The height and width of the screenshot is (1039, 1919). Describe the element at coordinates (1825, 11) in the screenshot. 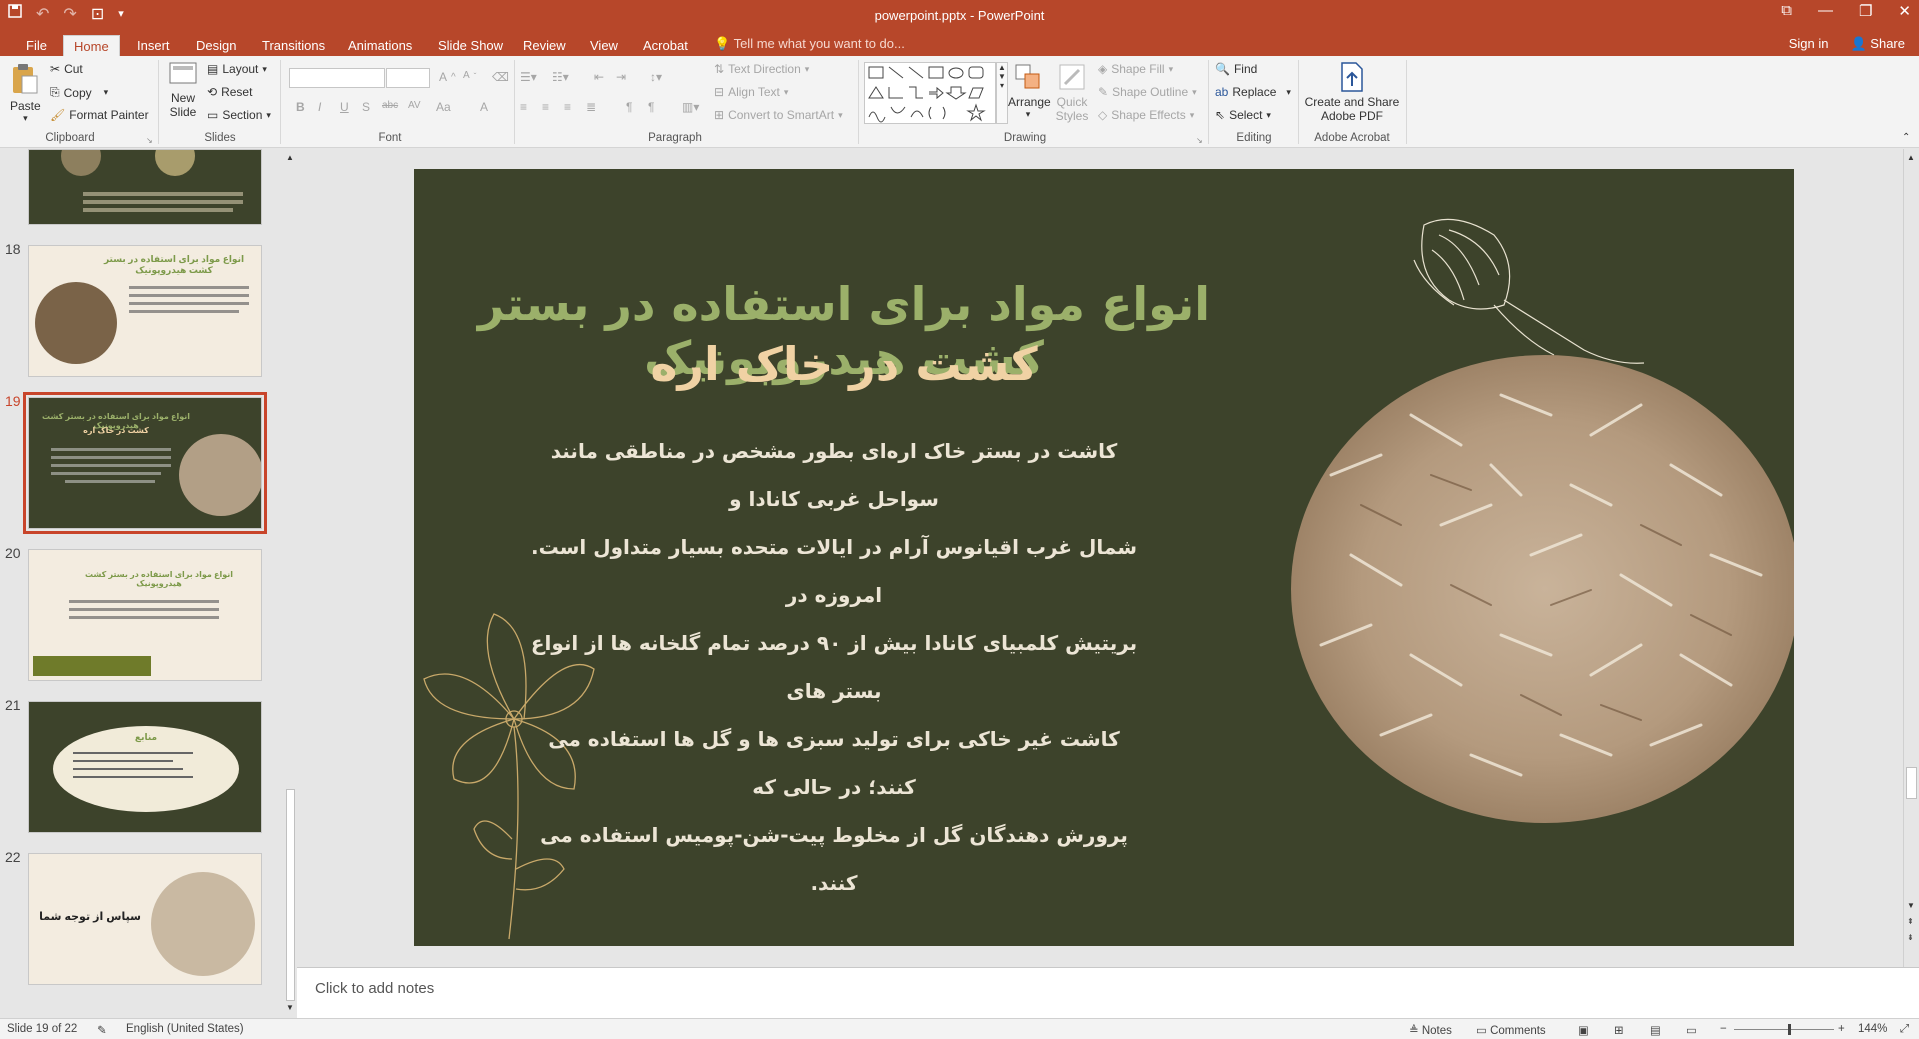

I see `minimize-button: —` at that location.